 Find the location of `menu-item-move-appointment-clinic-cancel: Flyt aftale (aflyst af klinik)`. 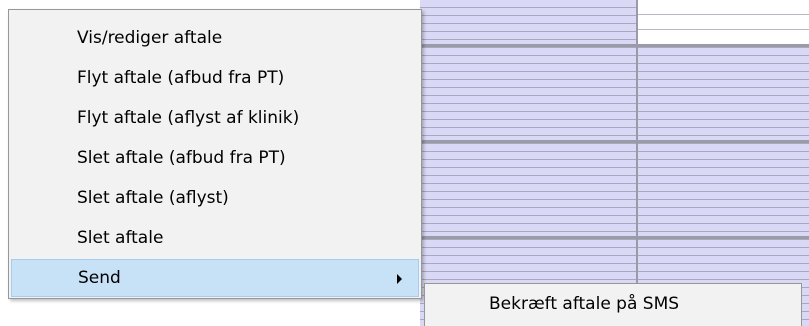

menu-item-move-appointment-clinic-cancel: Flyt aftale (aflyst af klinik) is located at coordinates (215, 118).